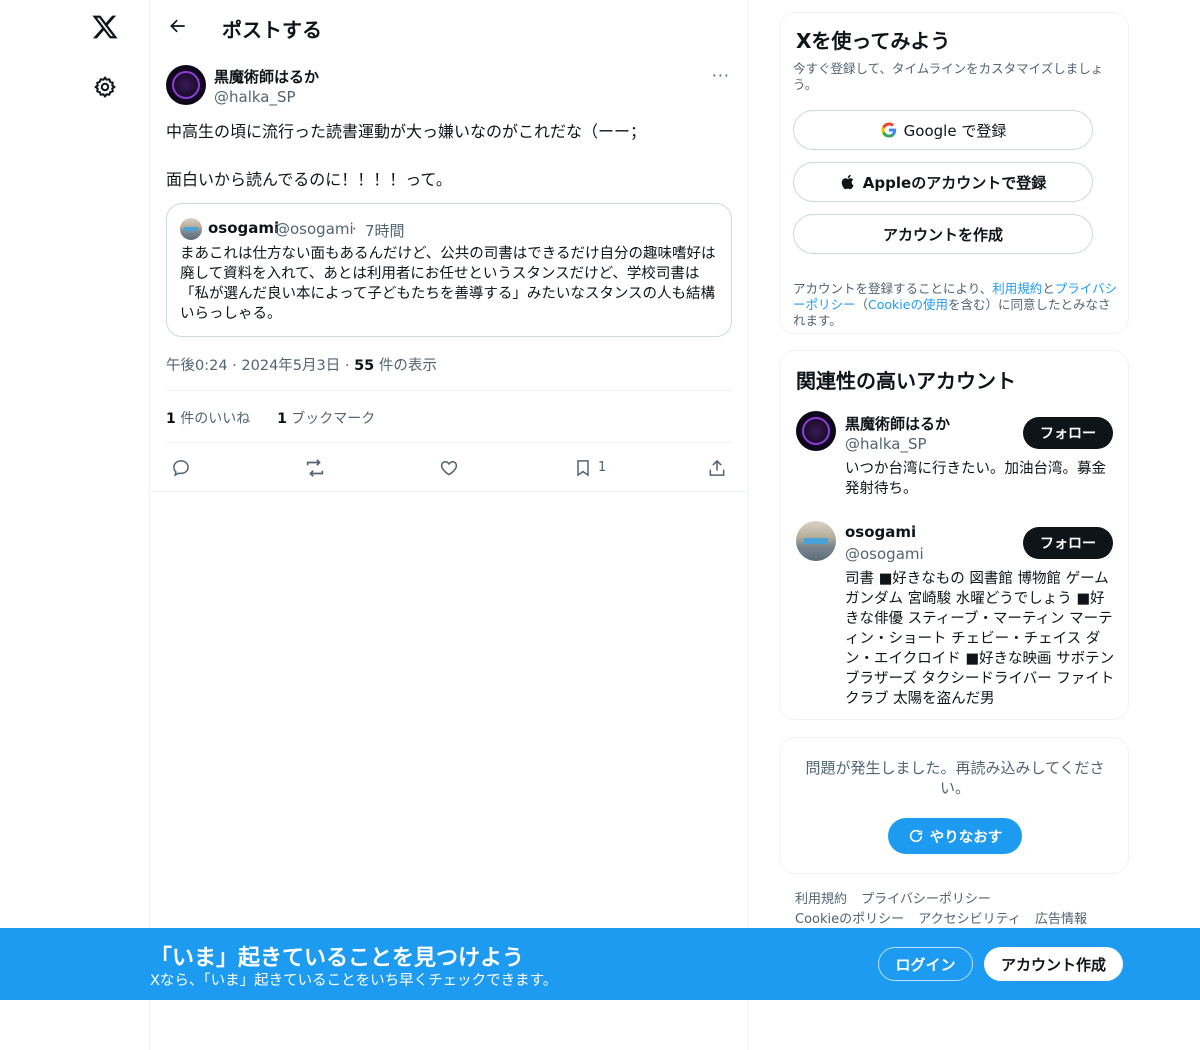 Image resolution: width=1200 pixels, height=1050 pixels. Describe the element at coordinates (244, 228) in the screenshot. I see `quote-author-name: osogami` at that location.